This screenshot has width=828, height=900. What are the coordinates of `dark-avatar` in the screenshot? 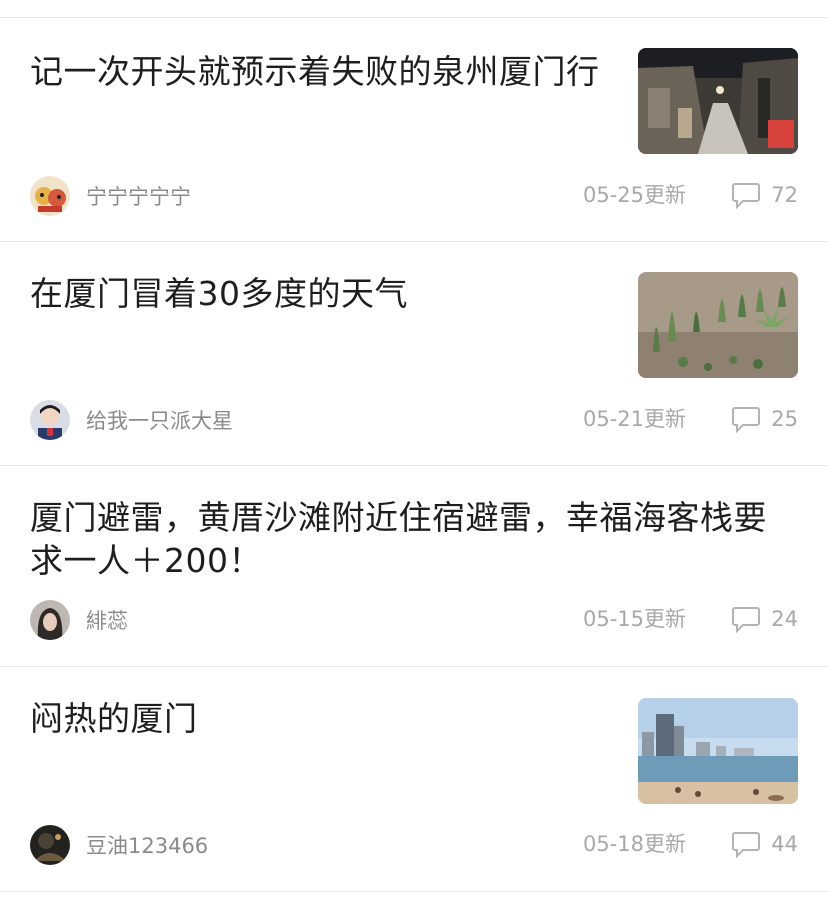 It's located at (50, 845).